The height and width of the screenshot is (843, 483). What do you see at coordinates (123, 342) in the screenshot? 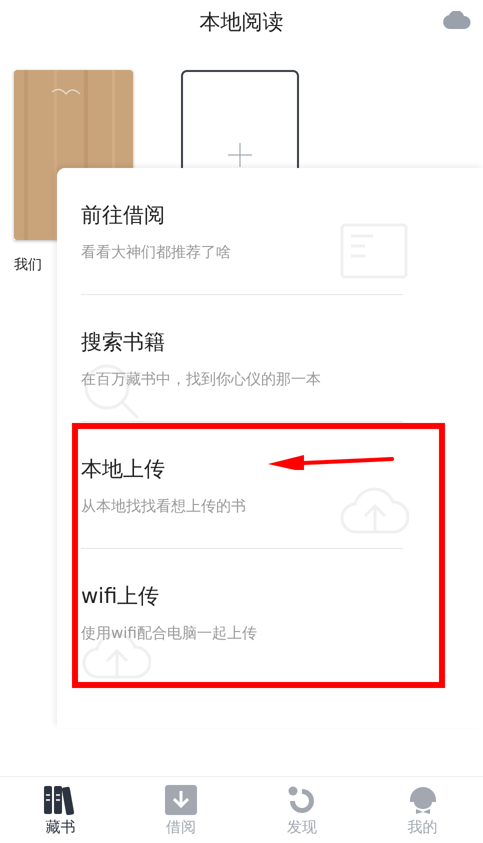
I see `menu-title: 搜索书籍` at bounding box center [123, 342].